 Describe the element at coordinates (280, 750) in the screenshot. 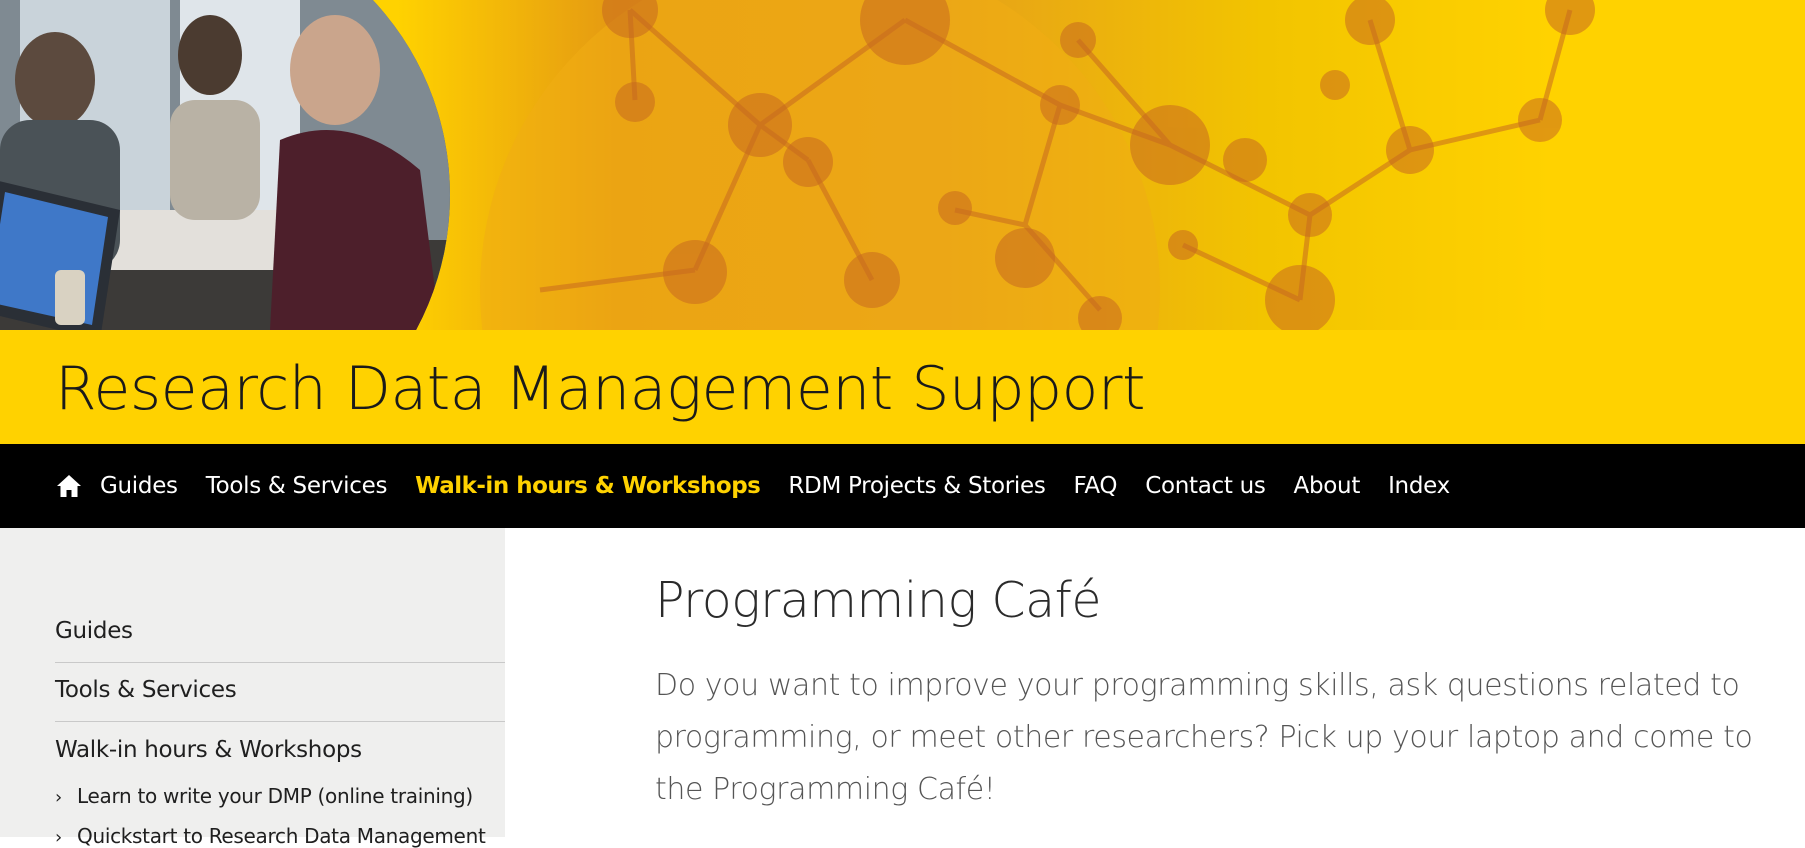

I see `sidebar-item-walk-in-hours-workshops: Walk-in hours & Workshops` at that location.